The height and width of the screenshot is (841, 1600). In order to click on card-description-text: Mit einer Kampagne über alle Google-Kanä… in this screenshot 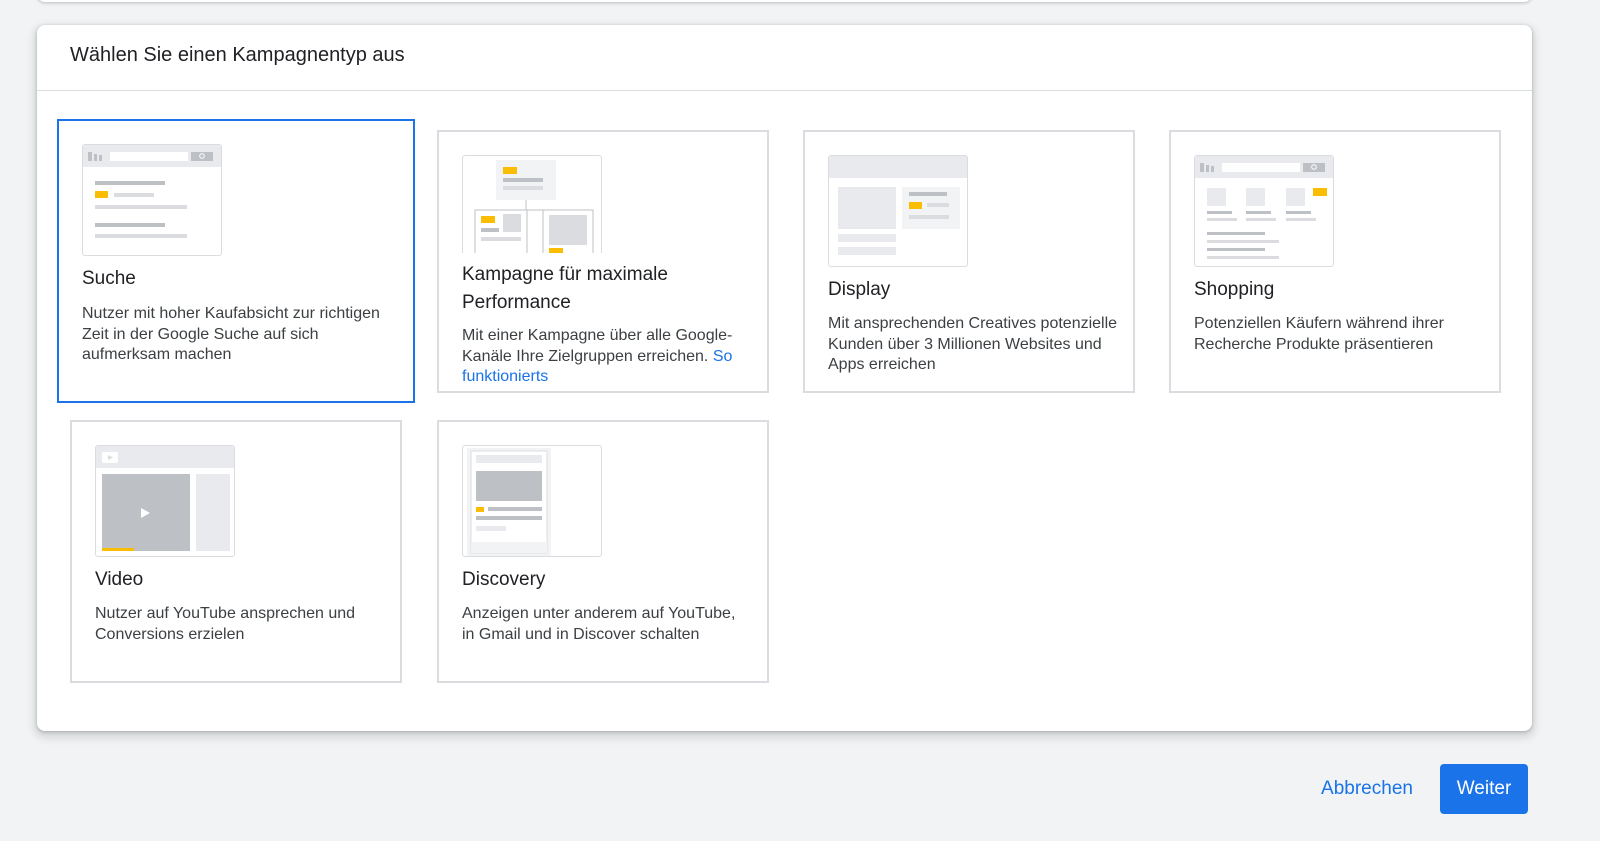, I will do `click(597, 346)`.